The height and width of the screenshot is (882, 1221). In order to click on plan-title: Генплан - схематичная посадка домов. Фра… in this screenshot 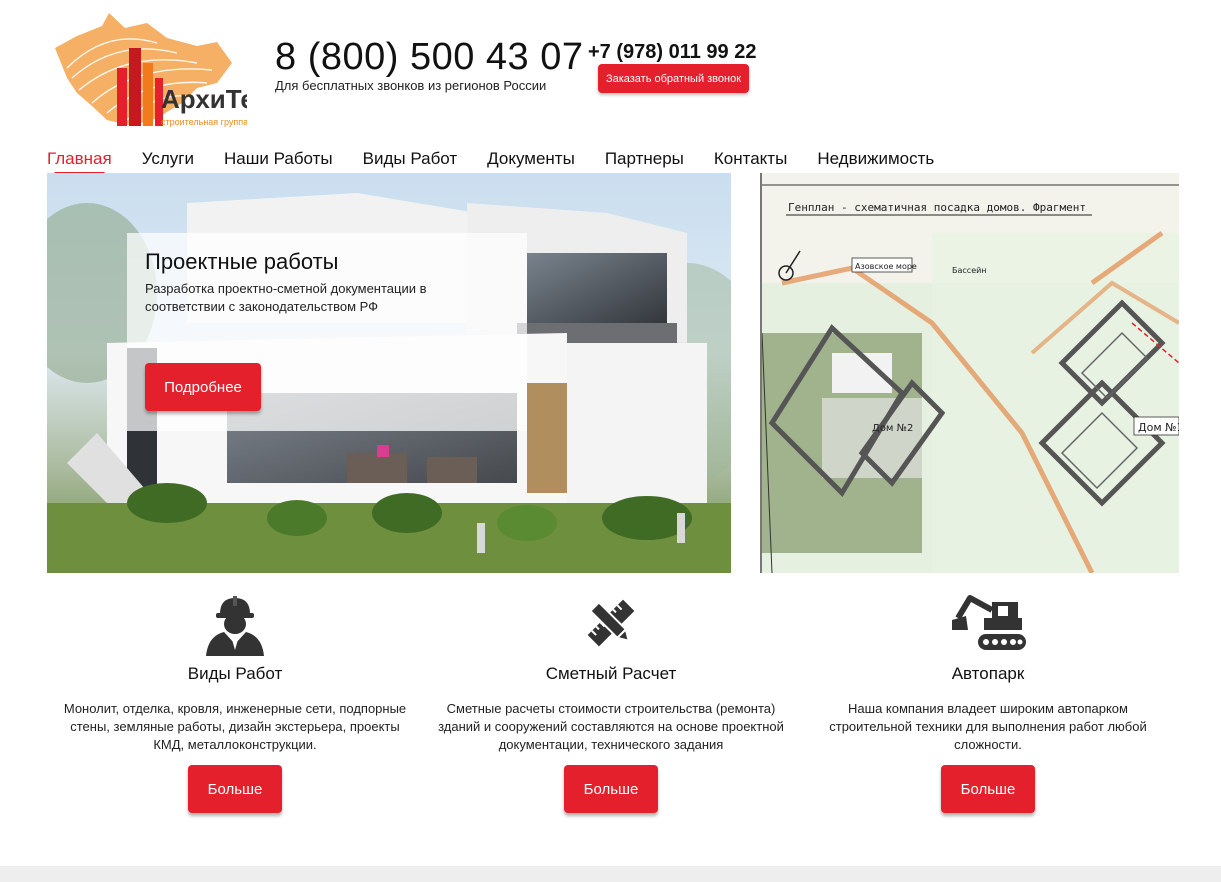, I will do `click(937, 207)`.